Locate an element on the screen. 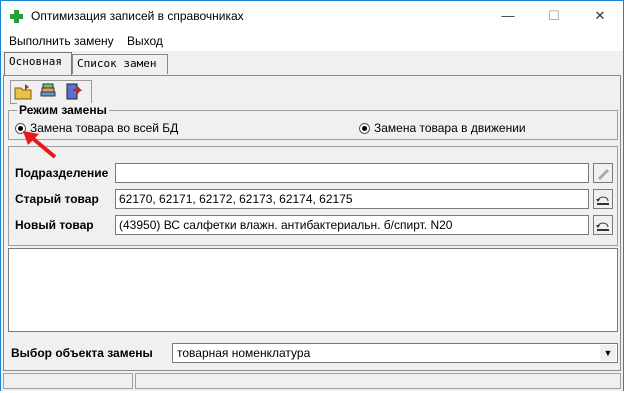  window-title: Оптимизация записей в справочниках is located at coordinates (137, 16).